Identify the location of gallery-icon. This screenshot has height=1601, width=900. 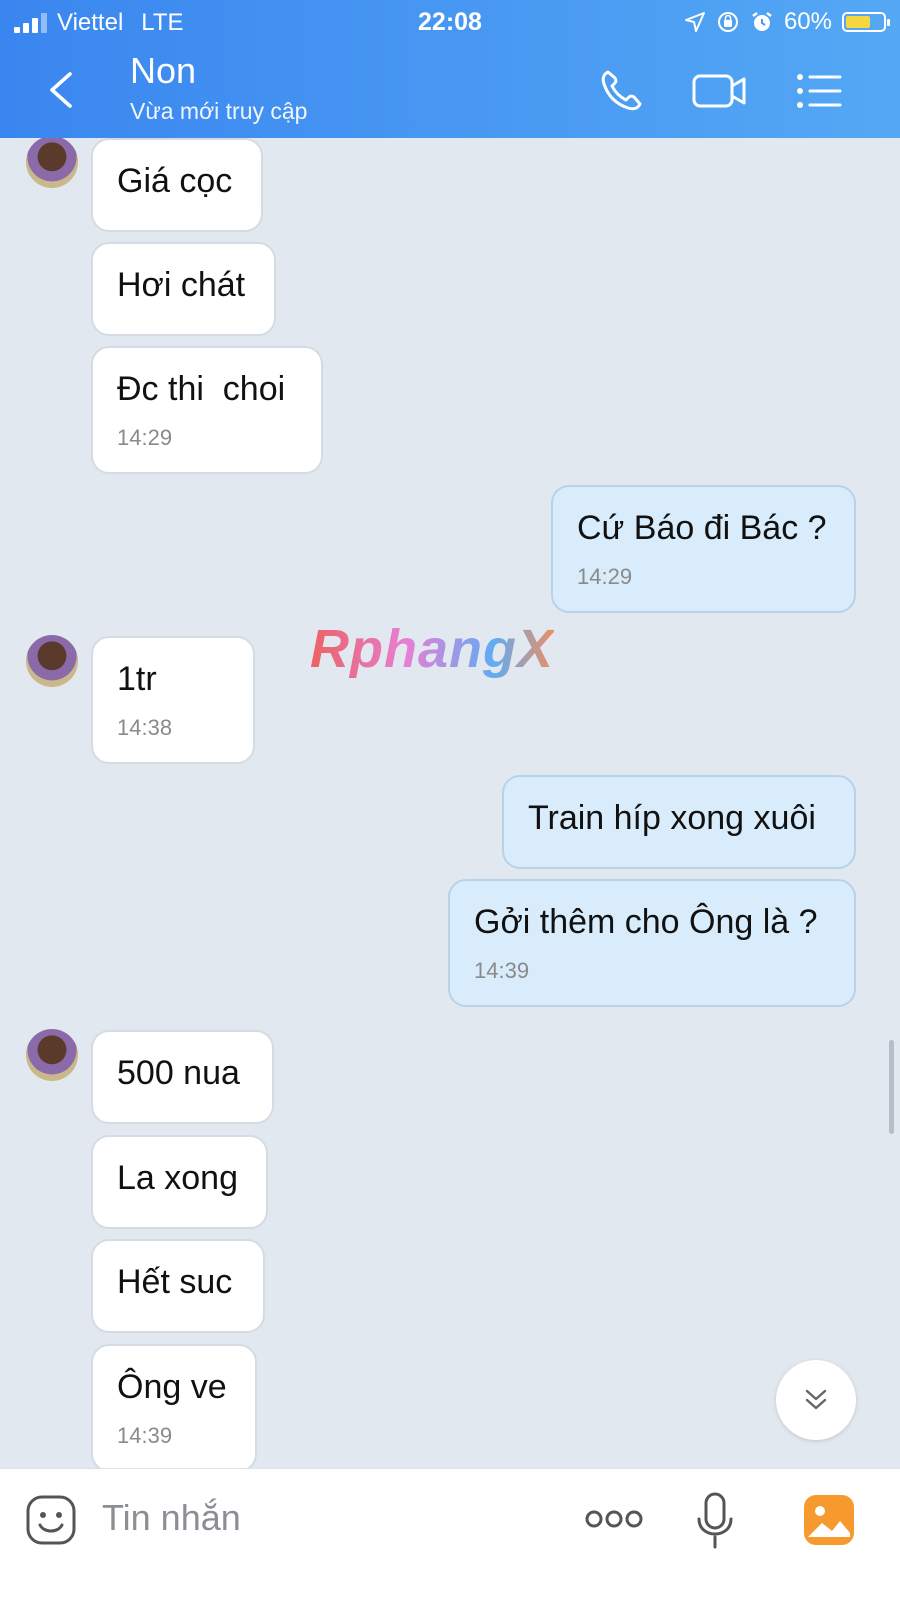
(829, 1520).